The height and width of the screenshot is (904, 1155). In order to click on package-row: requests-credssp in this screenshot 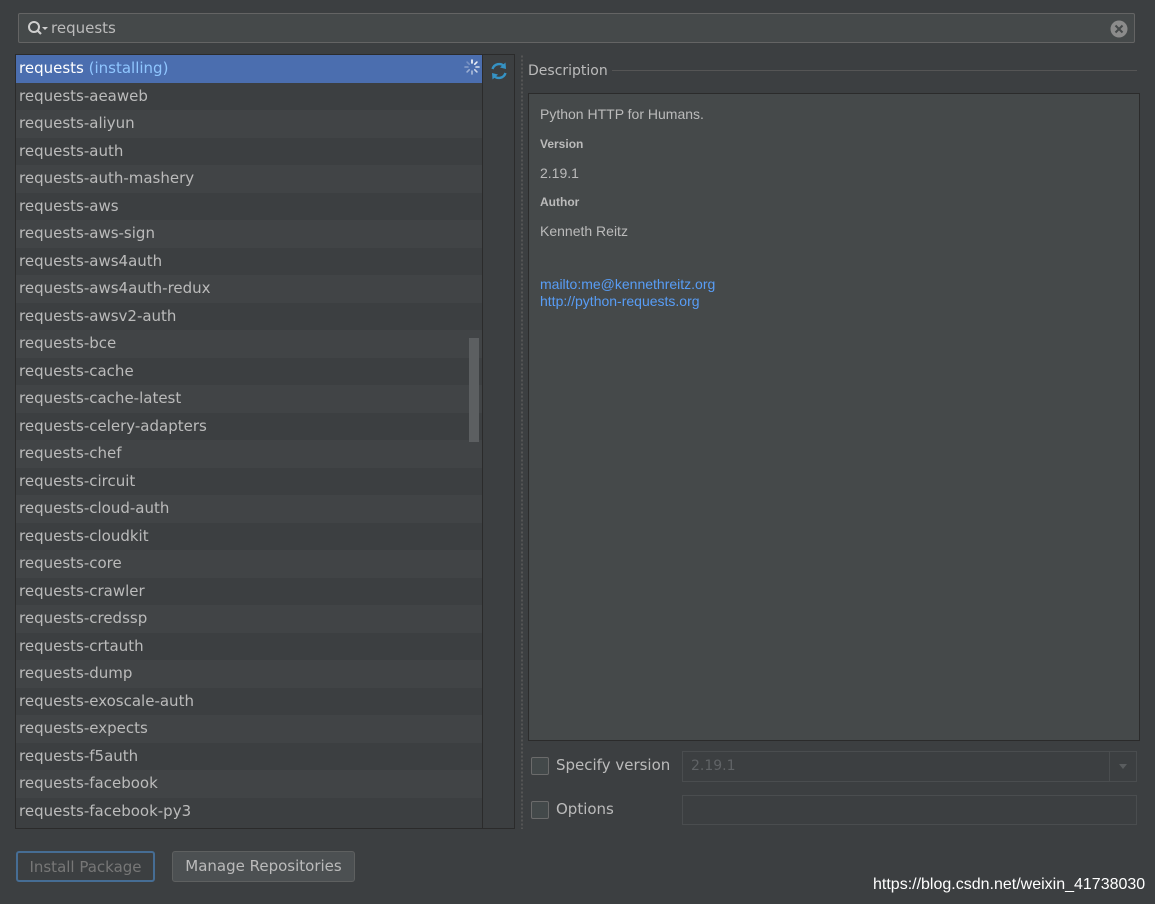, I will do `click(249, 619)`.